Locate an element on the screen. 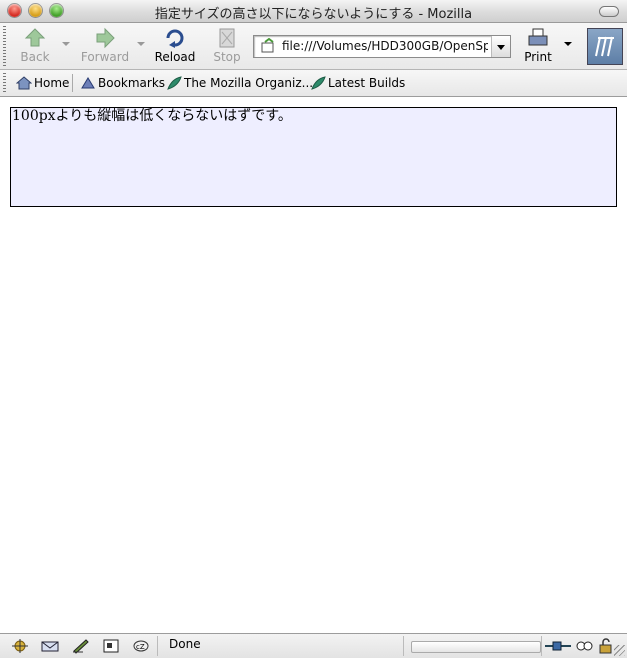  svg-text: cZ is located at coordinates (140, 647).